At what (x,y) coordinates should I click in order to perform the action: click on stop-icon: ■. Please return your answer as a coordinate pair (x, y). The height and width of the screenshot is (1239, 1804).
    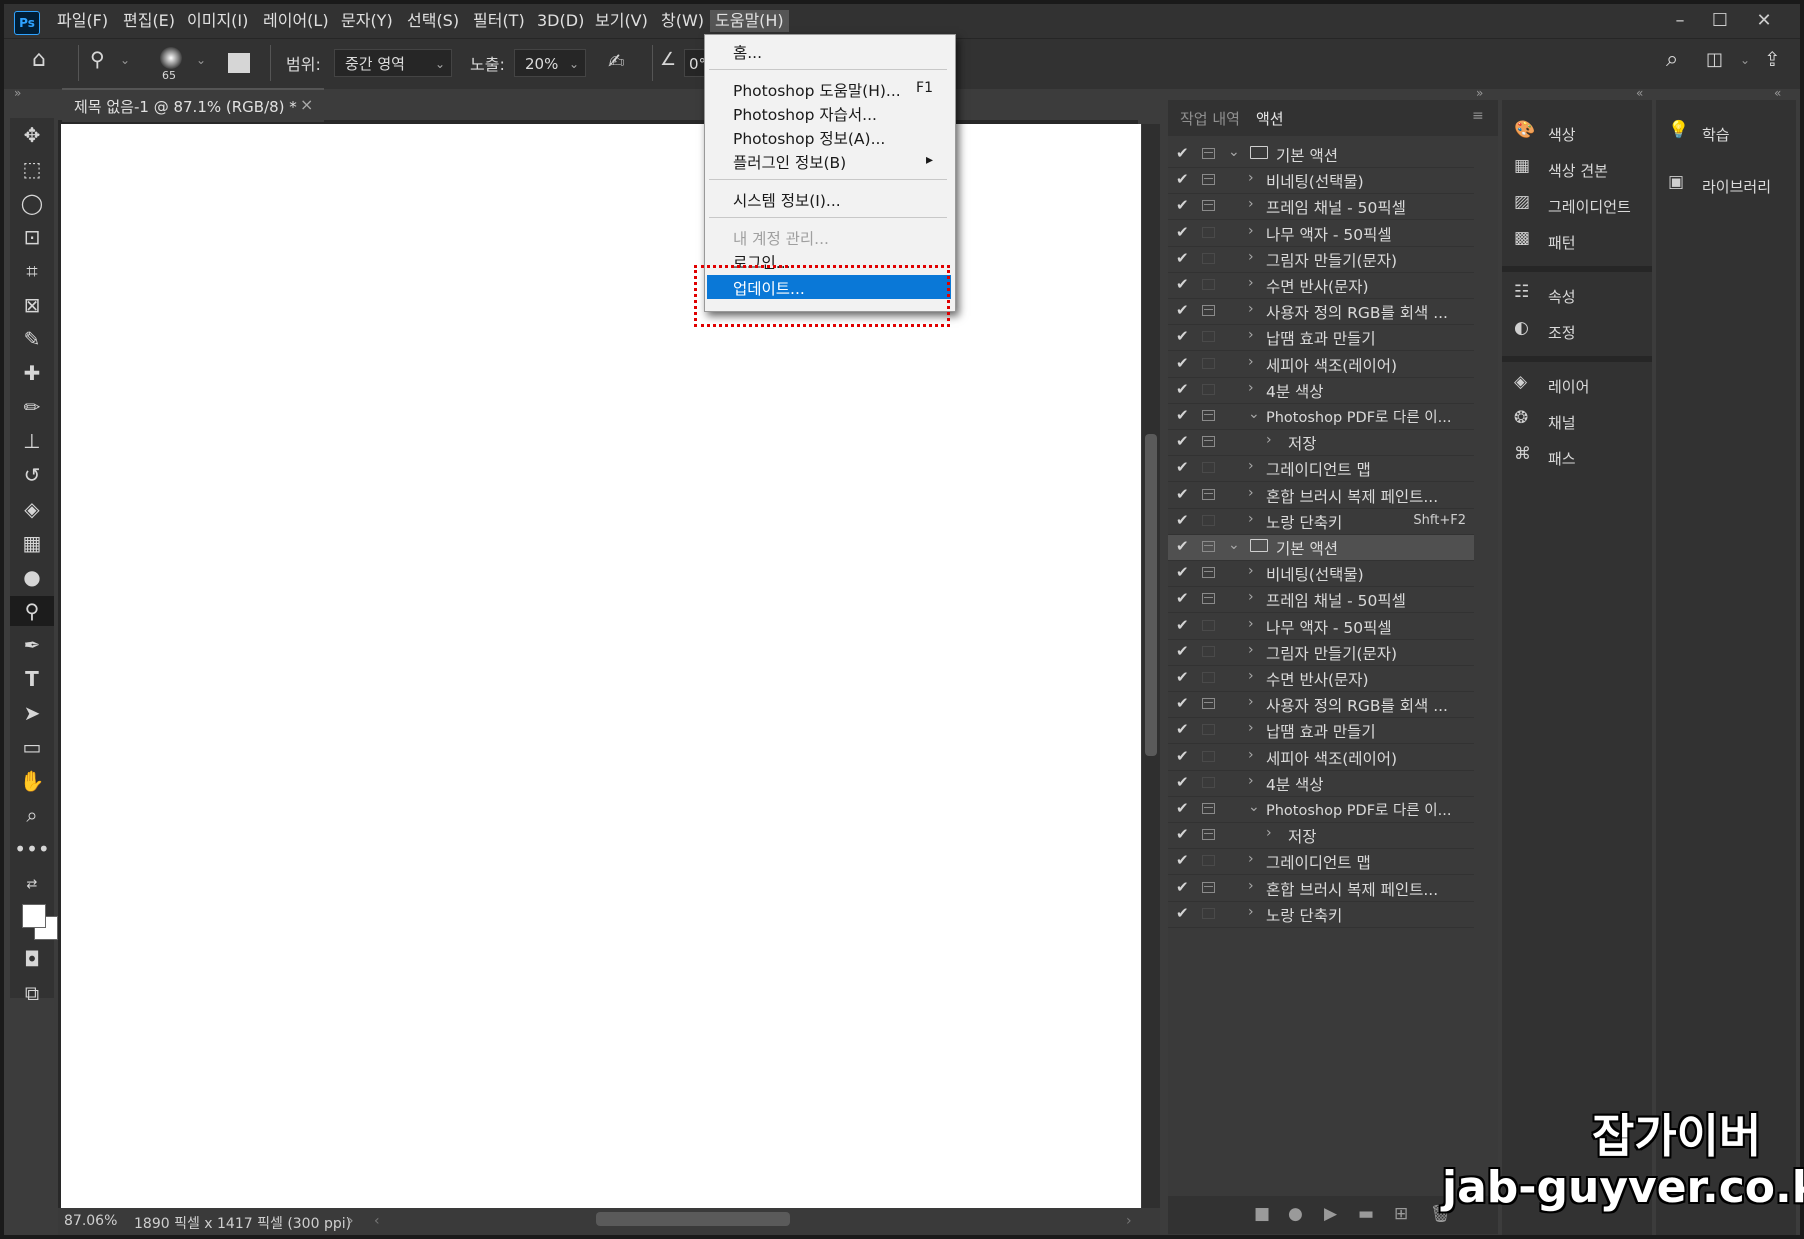
    Looking at the image, I should click on (1262, 1214).